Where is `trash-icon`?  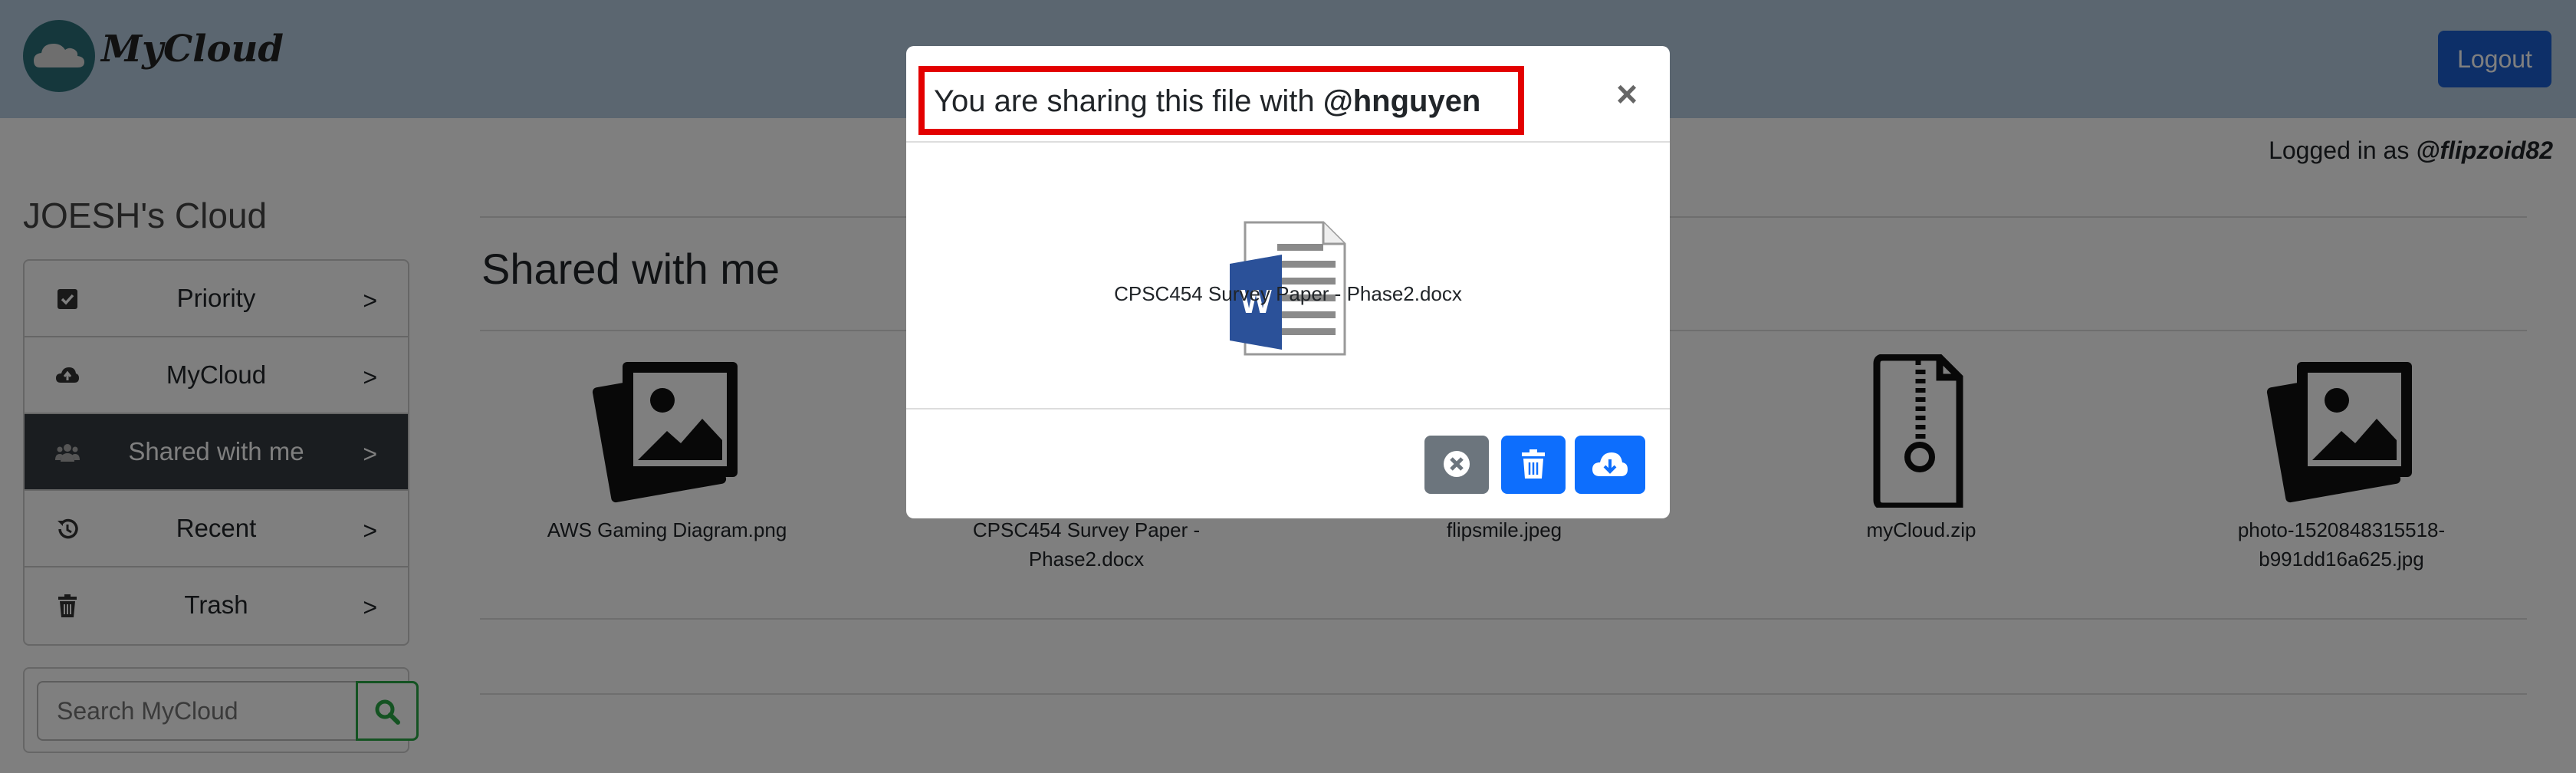 trash-icon is located at coordinates (1533, 464).